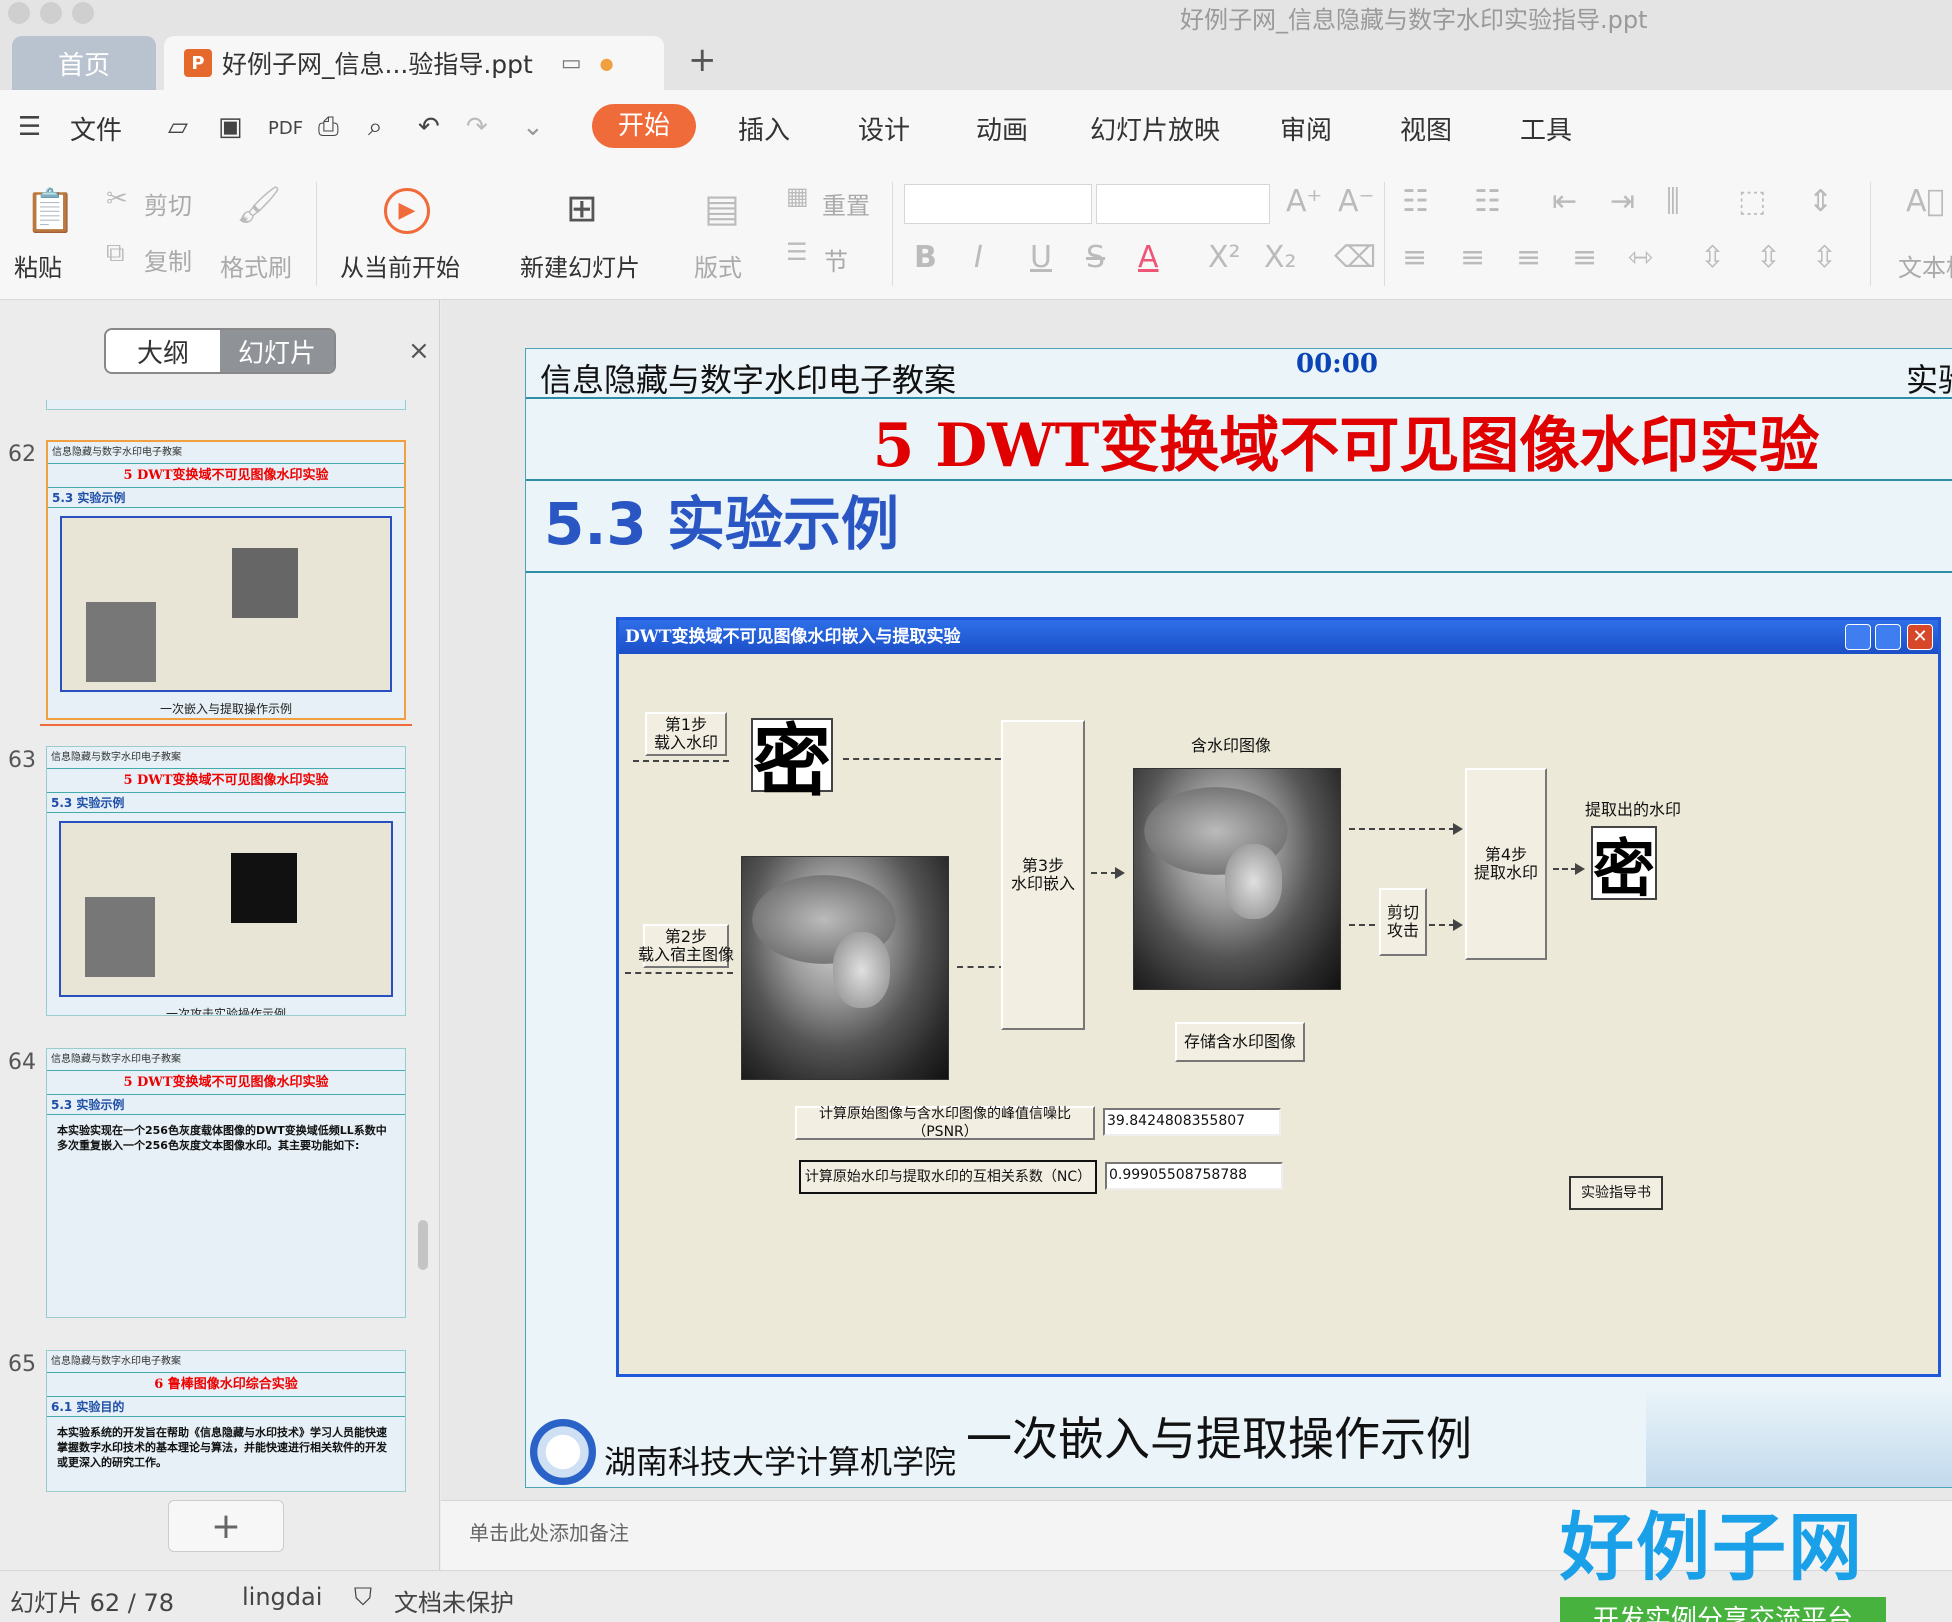  I want to click on menu-view: 视图, so click(1426, 128).